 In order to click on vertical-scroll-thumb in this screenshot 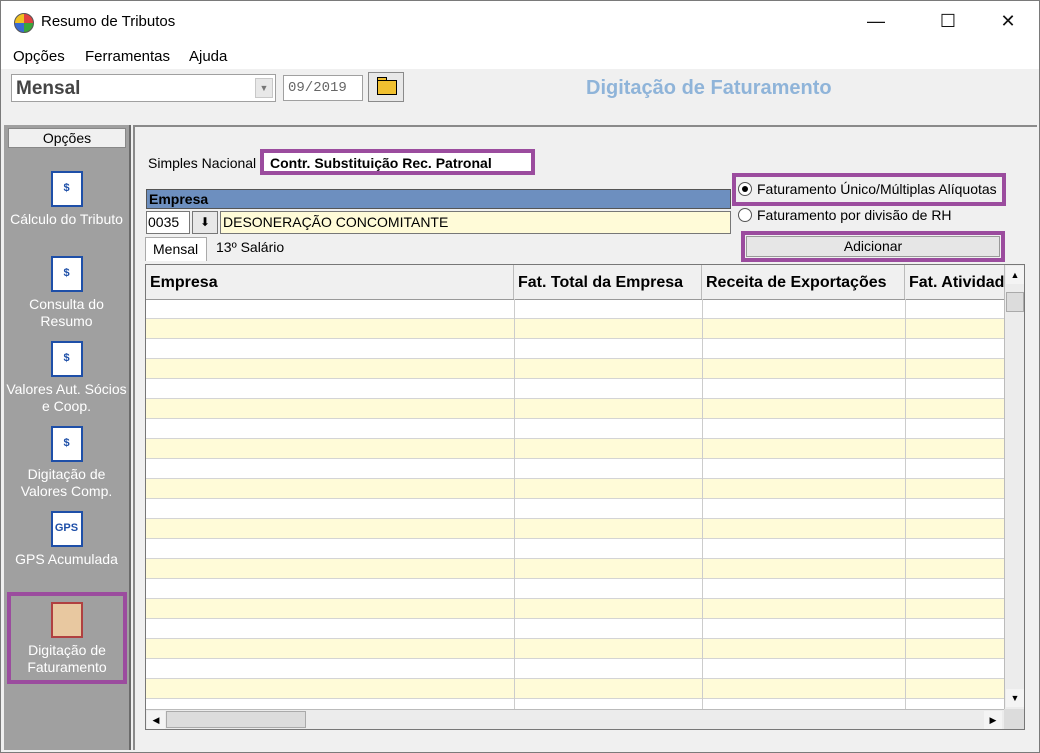, I will do `click(1015, 302)`.